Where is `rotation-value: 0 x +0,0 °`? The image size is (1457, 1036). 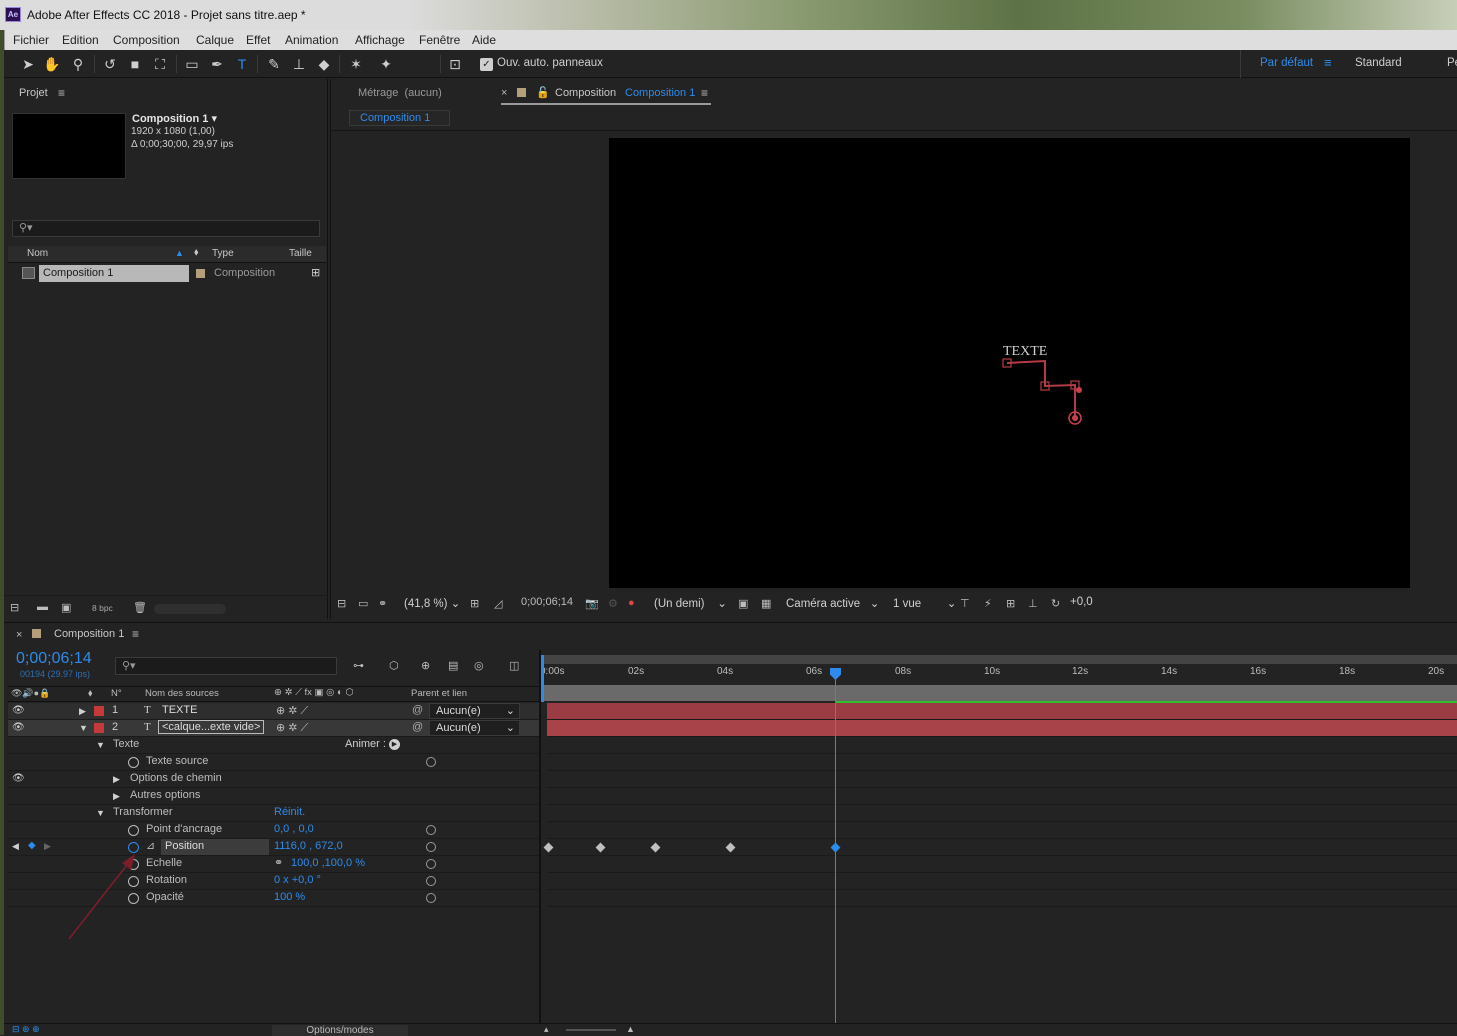 rotation-value: 0 x +0,0 ° is located at coordinates (297, 880).